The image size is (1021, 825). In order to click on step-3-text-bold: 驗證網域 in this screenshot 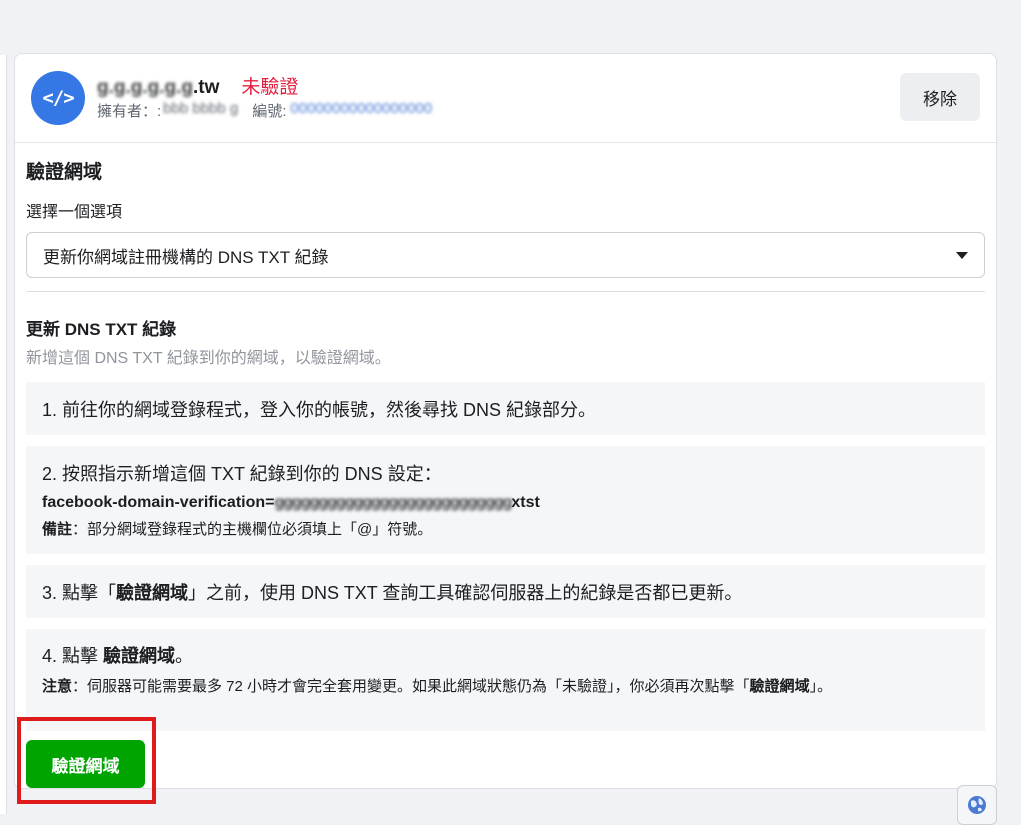, I will do `click(152, 592)`.